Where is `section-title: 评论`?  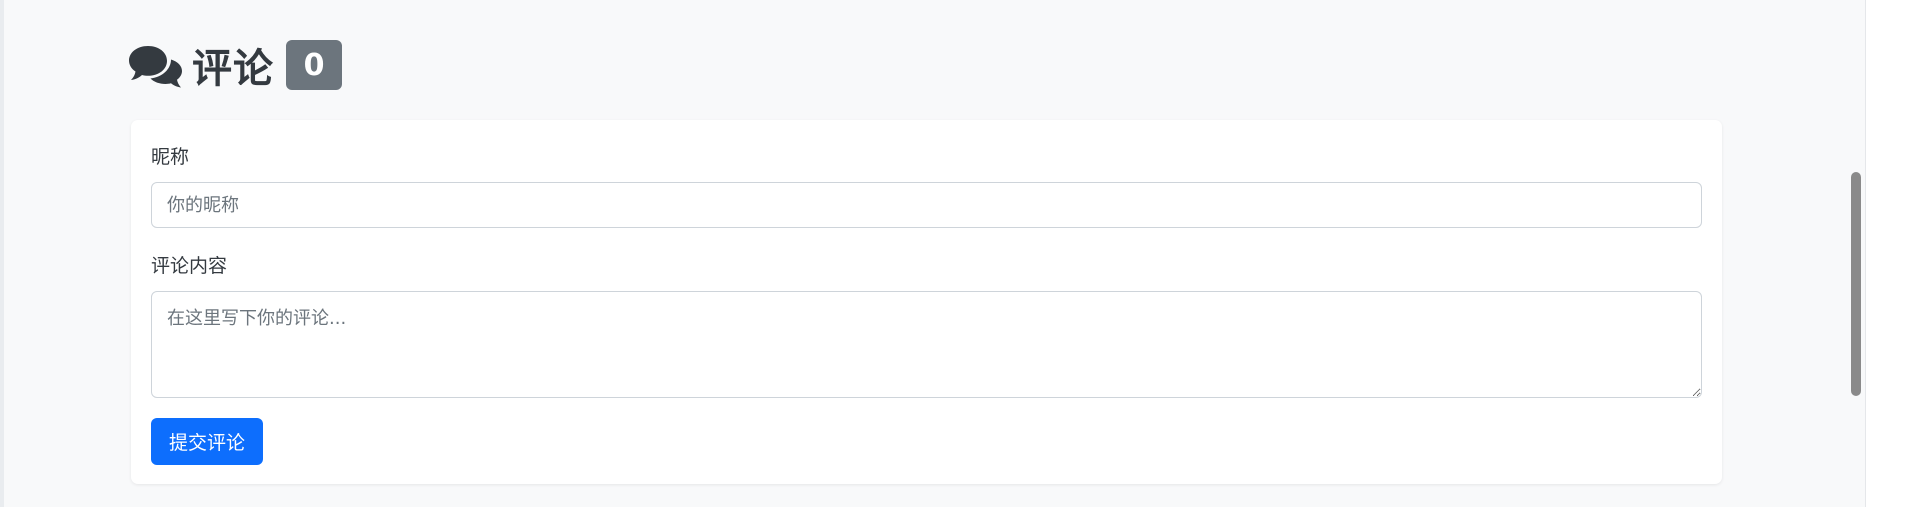 section-title: 评论 is located at coordinates (233, 69).